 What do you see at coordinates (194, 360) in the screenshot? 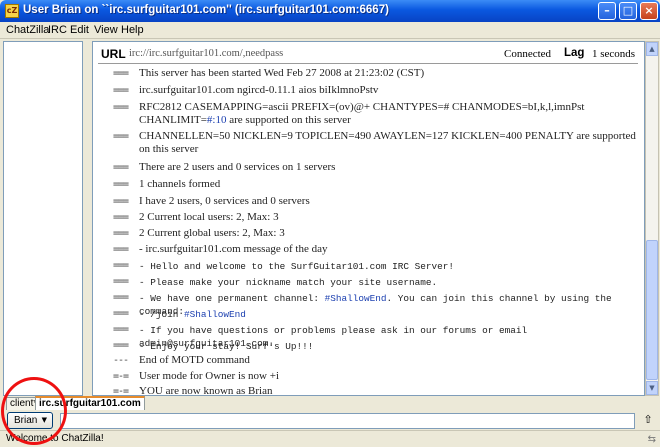
I see `message-text: End of MOTD command` at bounding box center [194, 360].